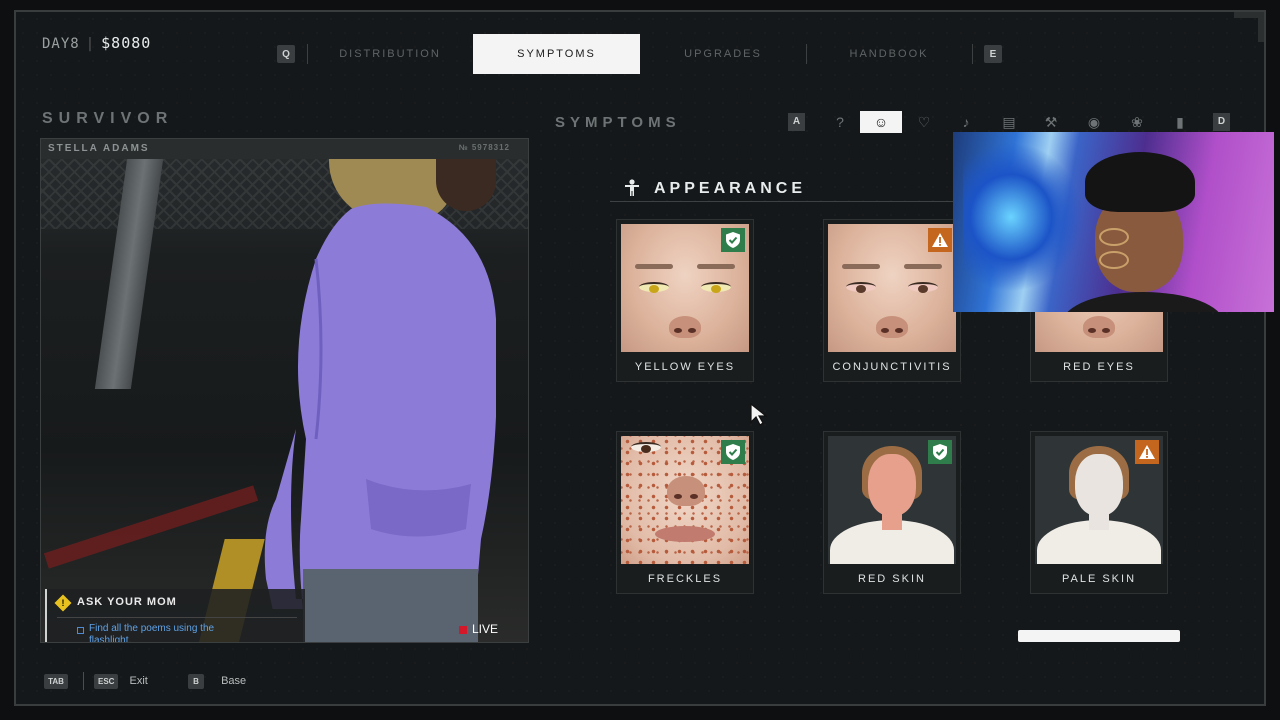 This screenshot has width=1280, height=720. I want to click on day-money-readout: DAY8 | $8080, so click(97, 43).